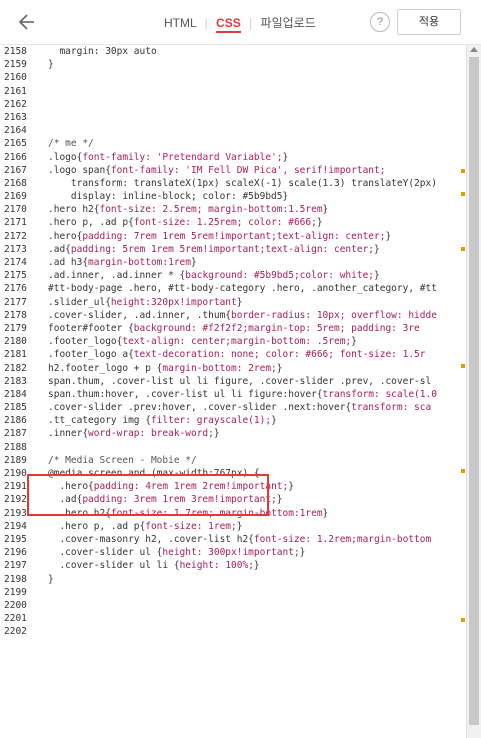 This screenshot has width=481, height=738. I want to click on line-number: 2195, so click(15, 539).